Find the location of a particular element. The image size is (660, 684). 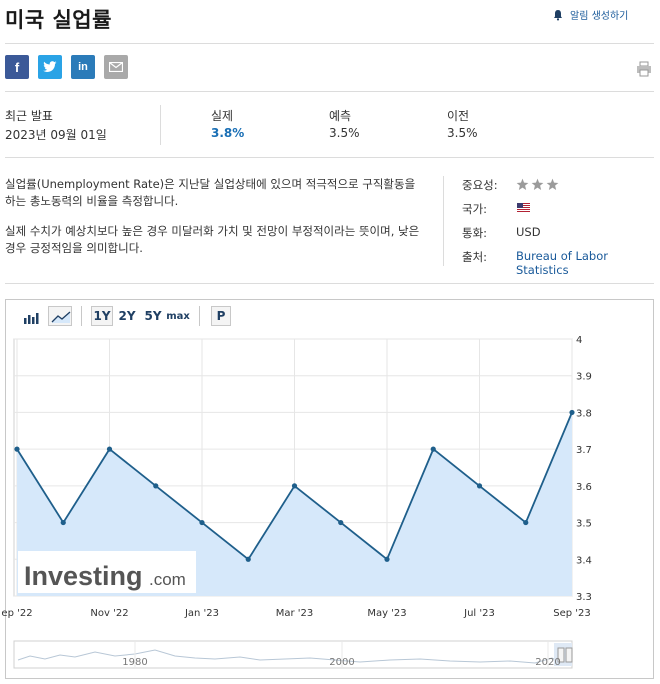

linkedin-share-button: in is located at coordinates (83, 67).